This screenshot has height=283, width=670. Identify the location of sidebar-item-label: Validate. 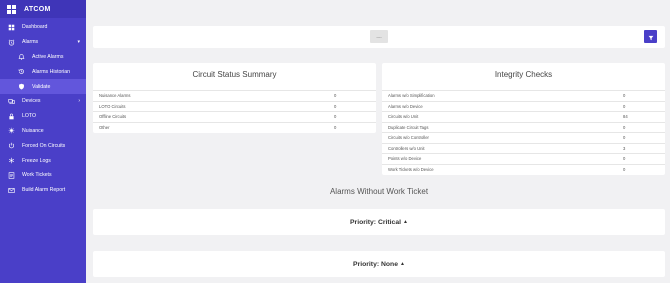
(41, 86).